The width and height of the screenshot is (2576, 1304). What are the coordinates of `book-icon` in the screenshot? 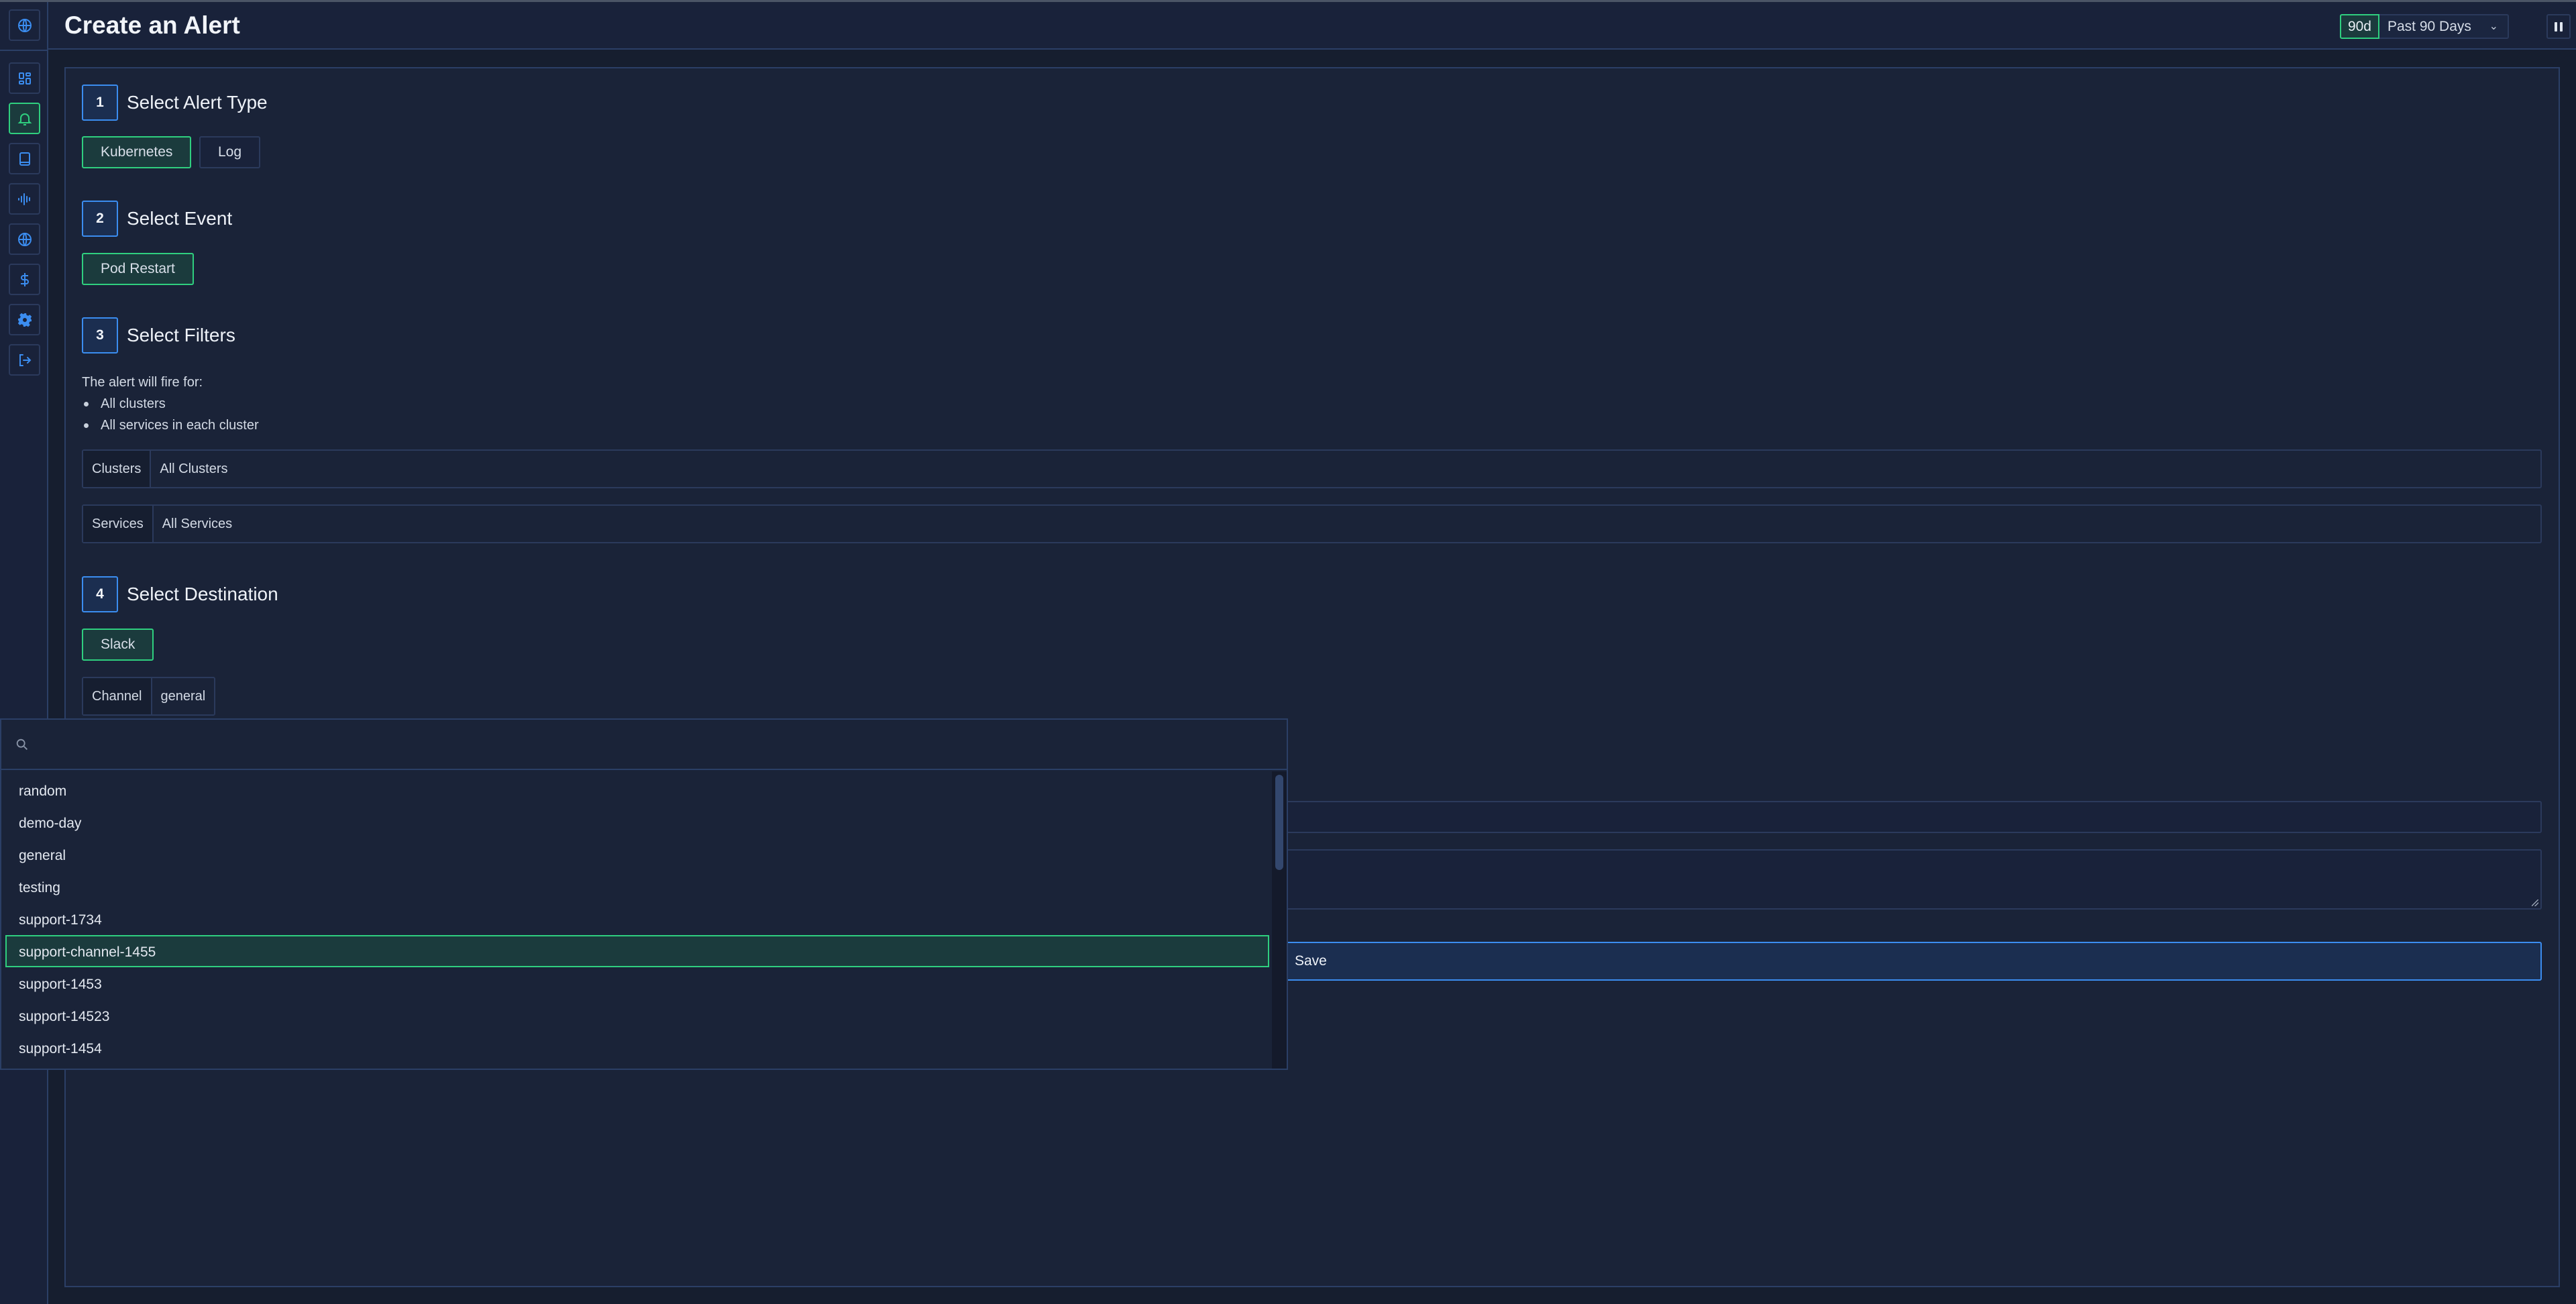 It's located at (24, 159).